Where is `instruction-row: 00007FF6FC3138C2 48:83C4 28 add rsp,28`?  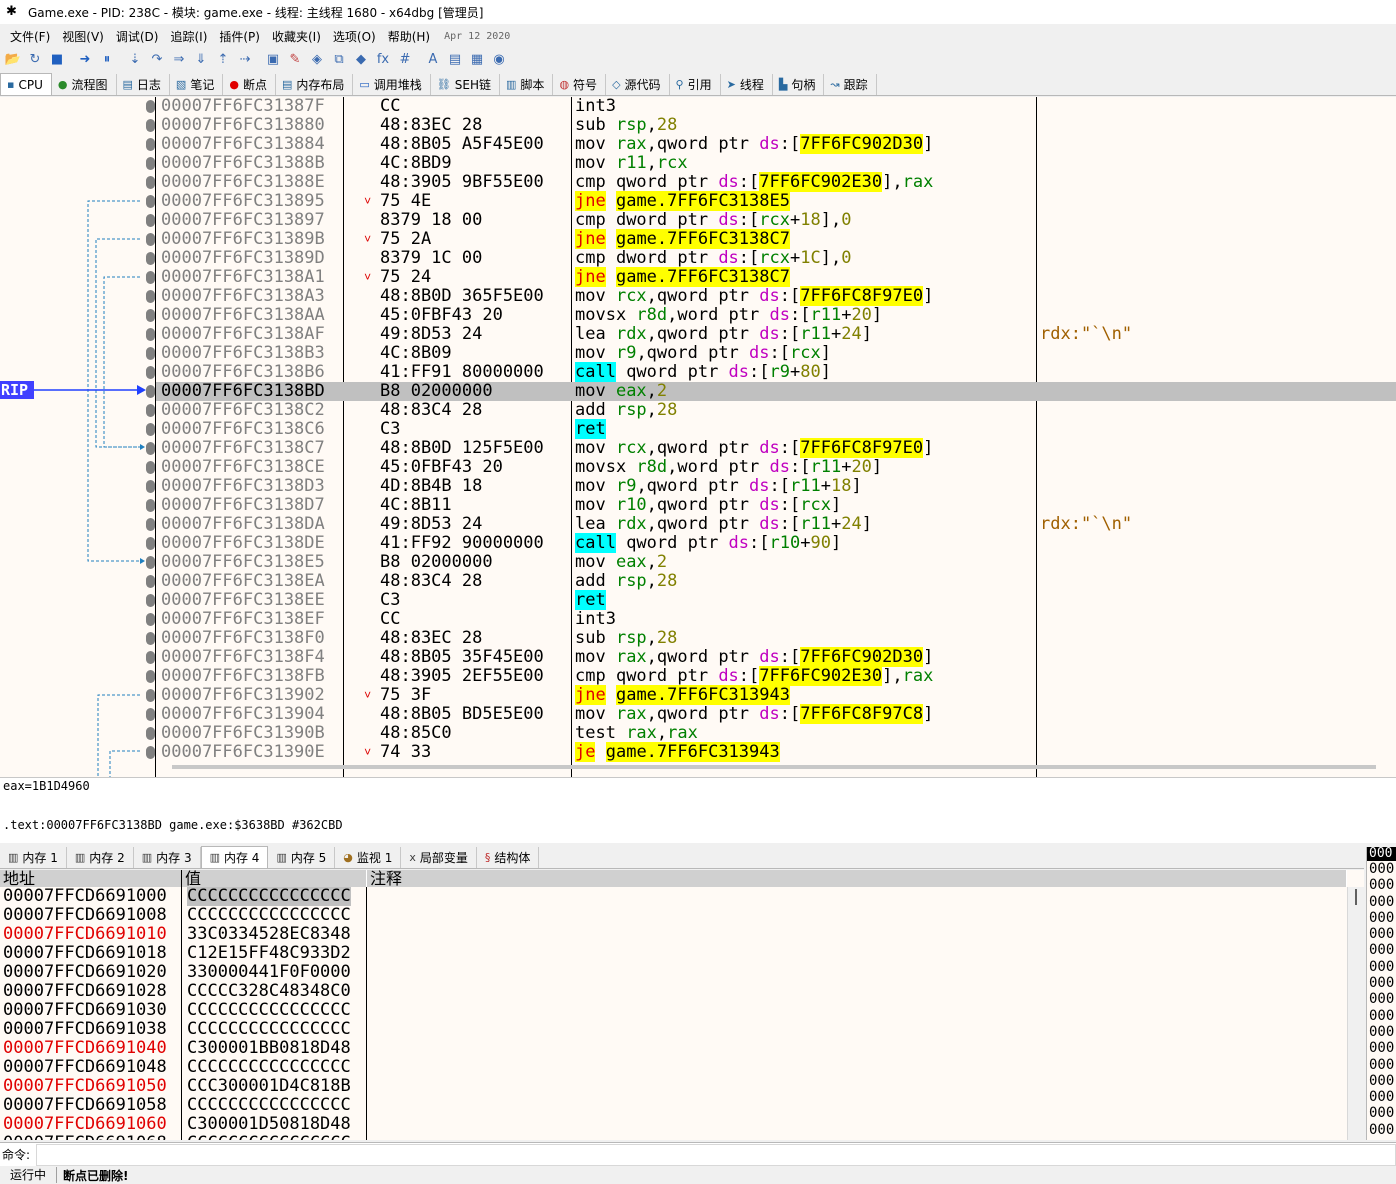
instruction-row: 00007FF6FC3138C2 48:83C4 28 add rsp,28 is located at coordinates (776, 410).